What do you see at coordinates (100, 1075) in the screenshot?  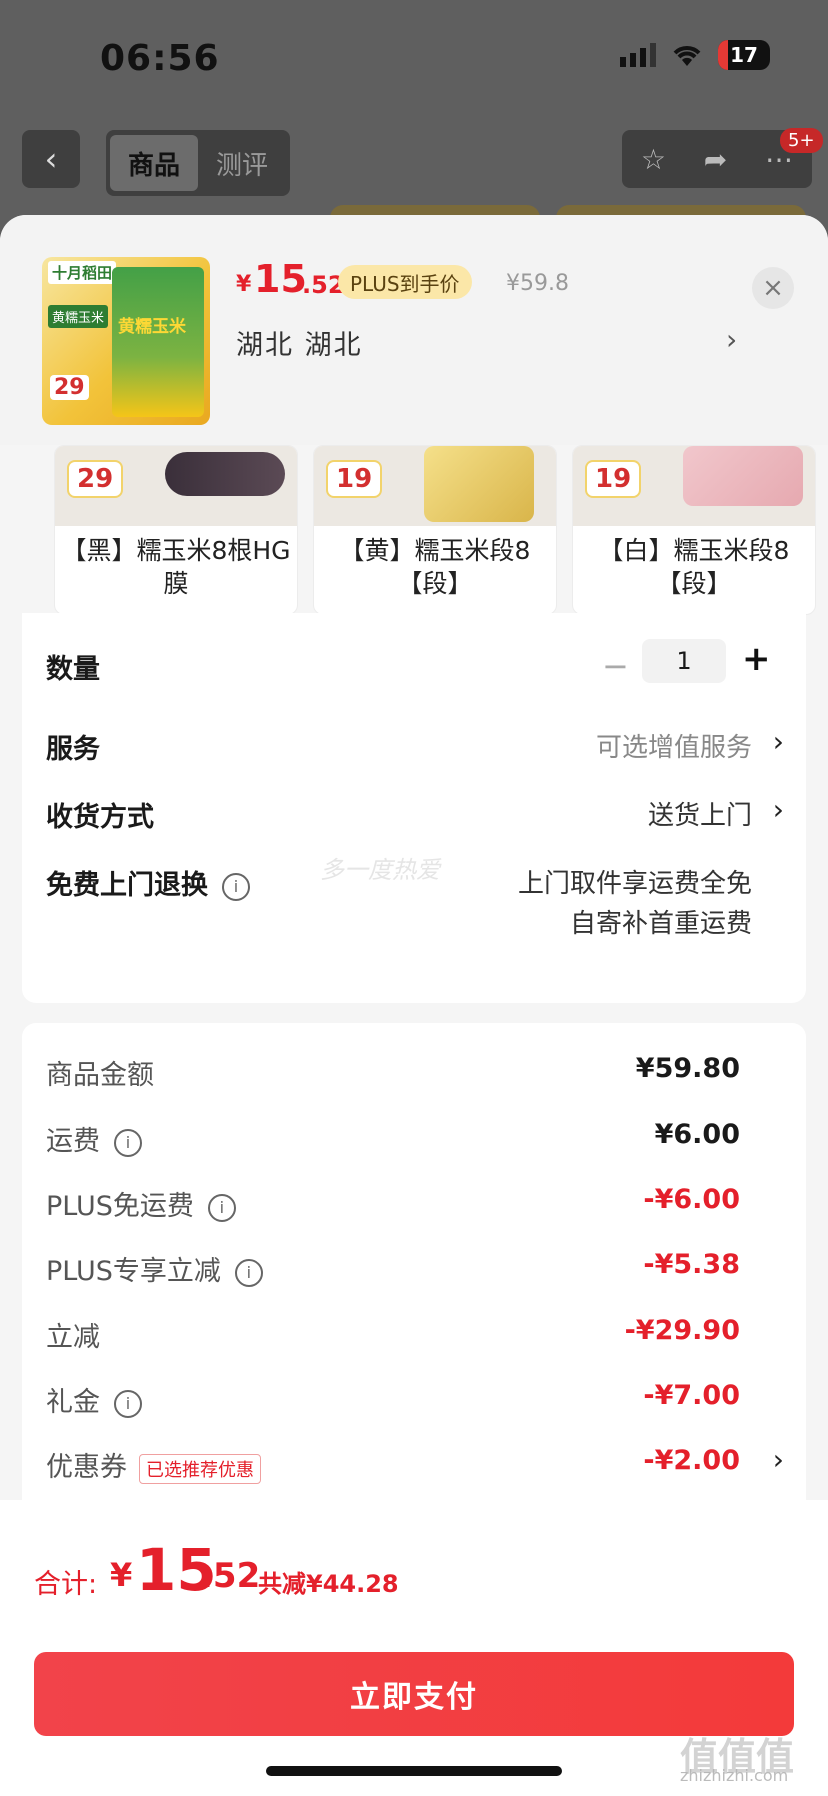 I see `goods-amount-label: 商品金额` at bounding box center [100, 1075].